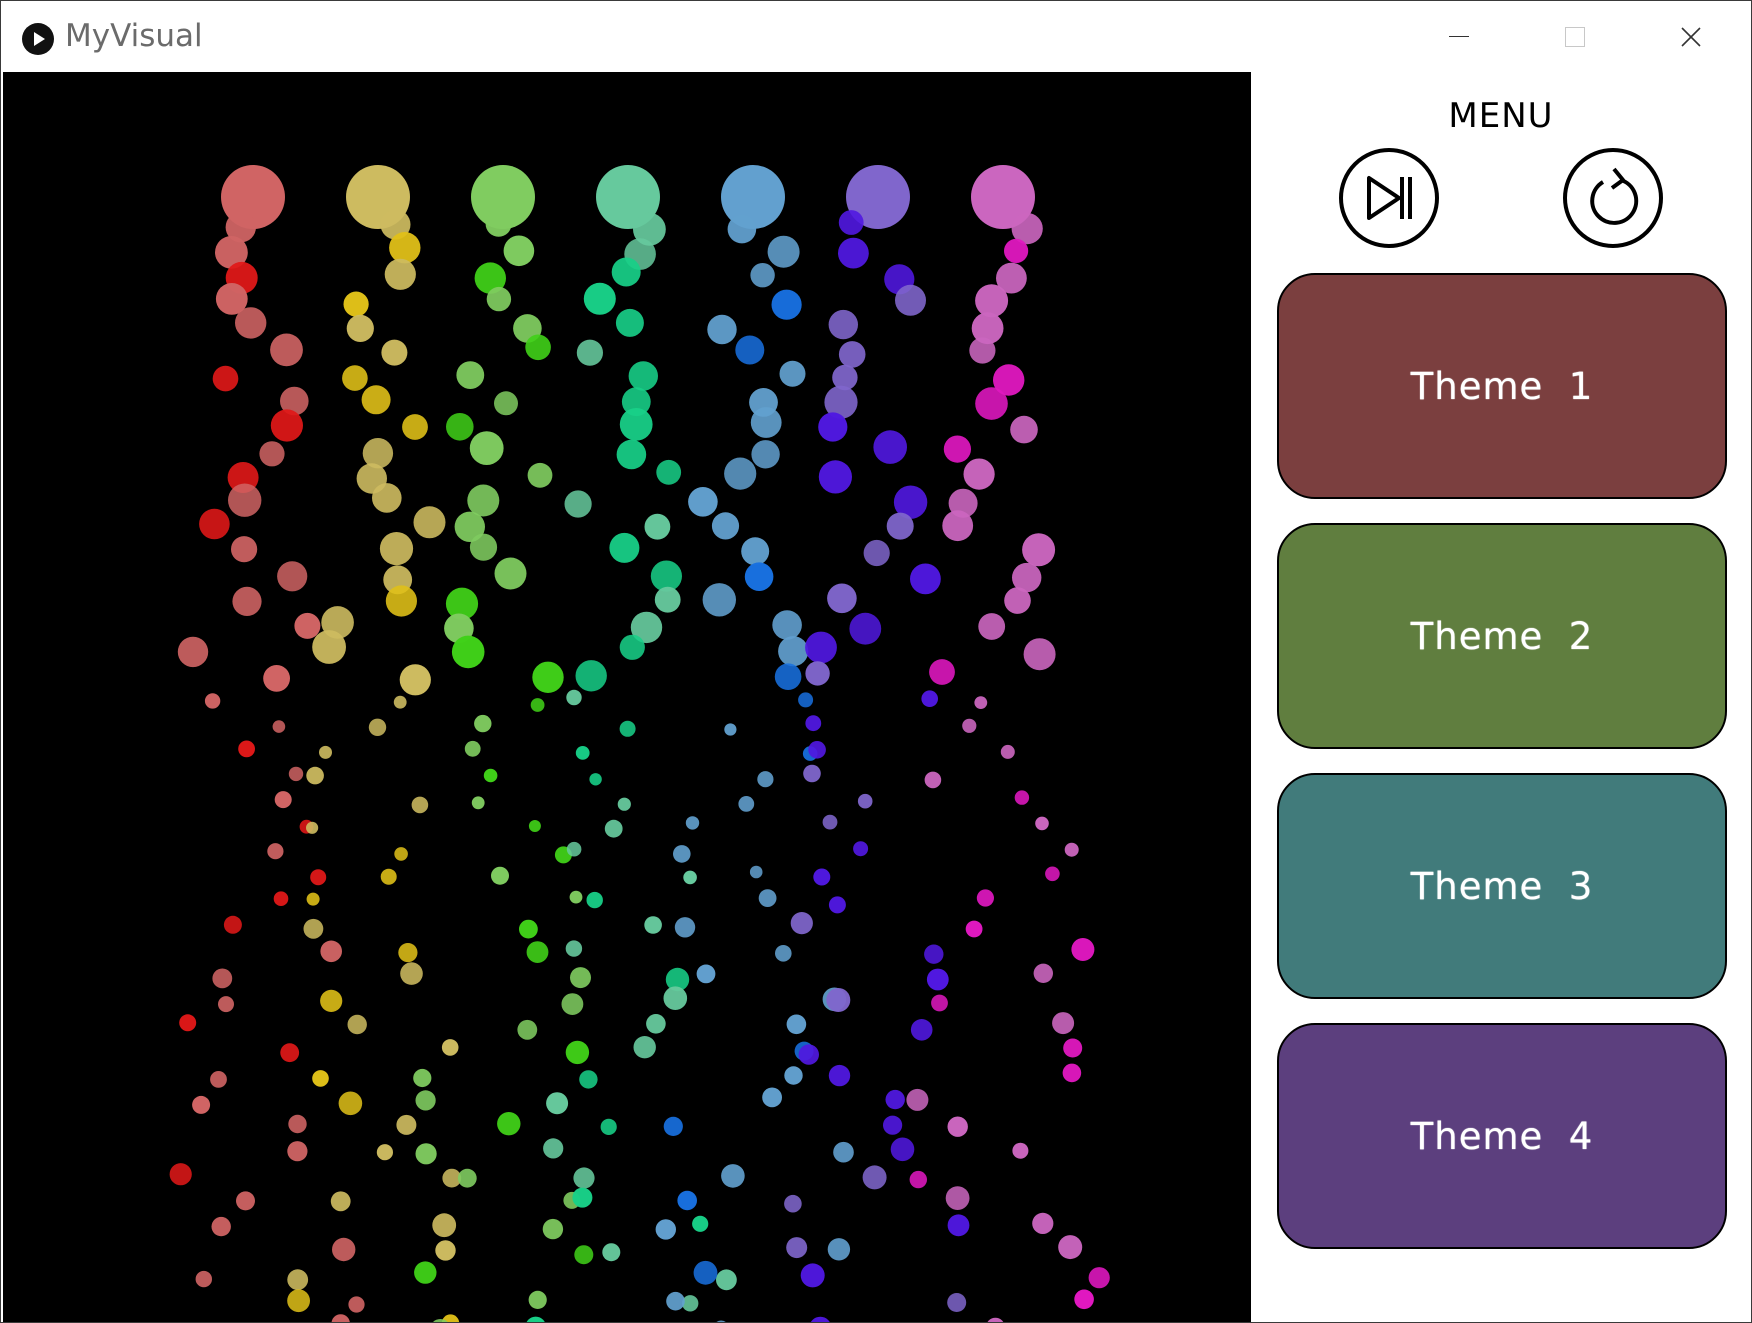 The image size is (1752, 1323). Describe the element at coordinates (876, 36) in the screenshot. I see `title-bar: MyVisual` at that location.